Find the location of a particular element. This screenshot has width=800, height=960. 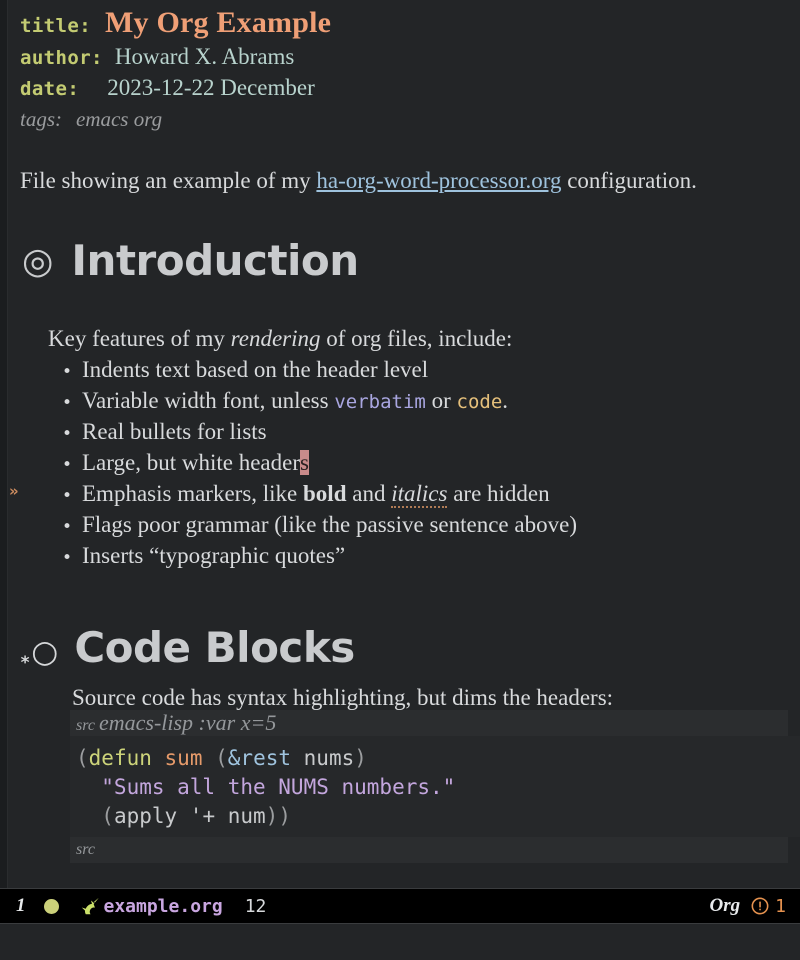

src-begin-keyword: src is located at coordinates (85, 725).